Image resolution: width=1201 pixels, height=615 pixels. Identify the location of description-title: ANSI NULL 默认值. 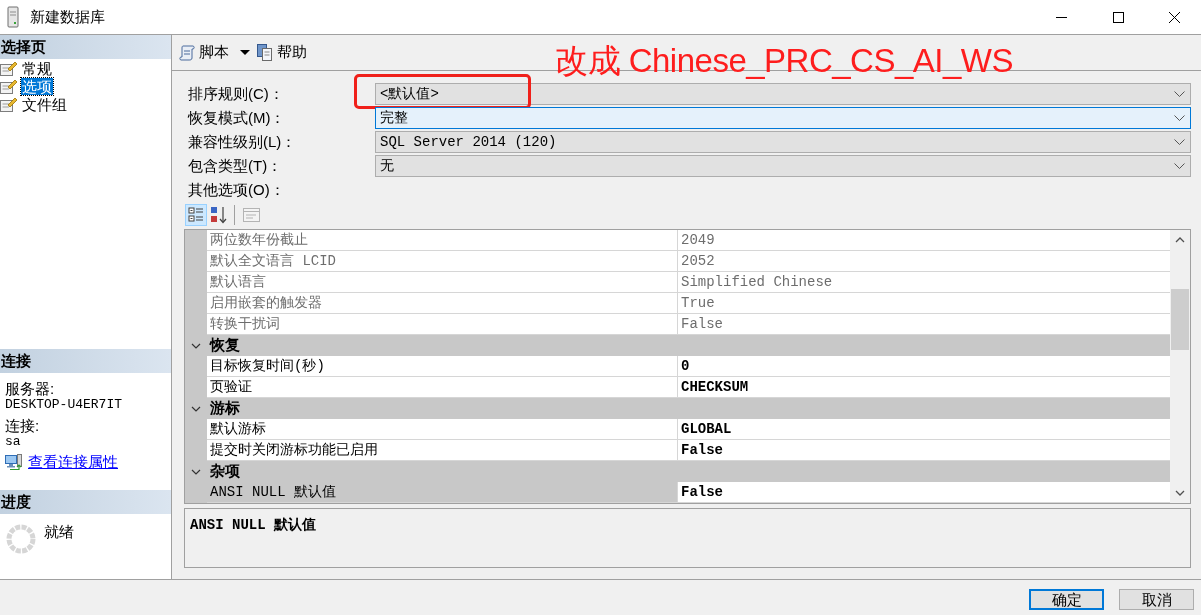
(253, 525).